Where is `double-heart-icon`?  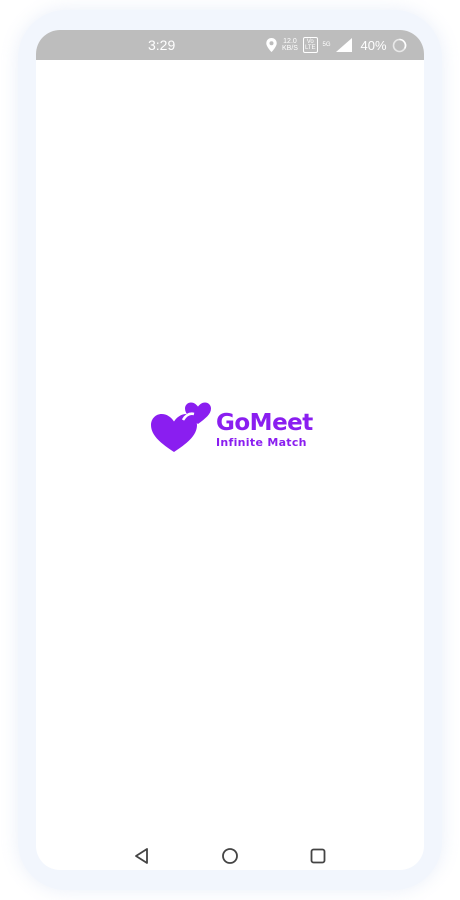
double-heart-icon is located at coordinates (181, 427).